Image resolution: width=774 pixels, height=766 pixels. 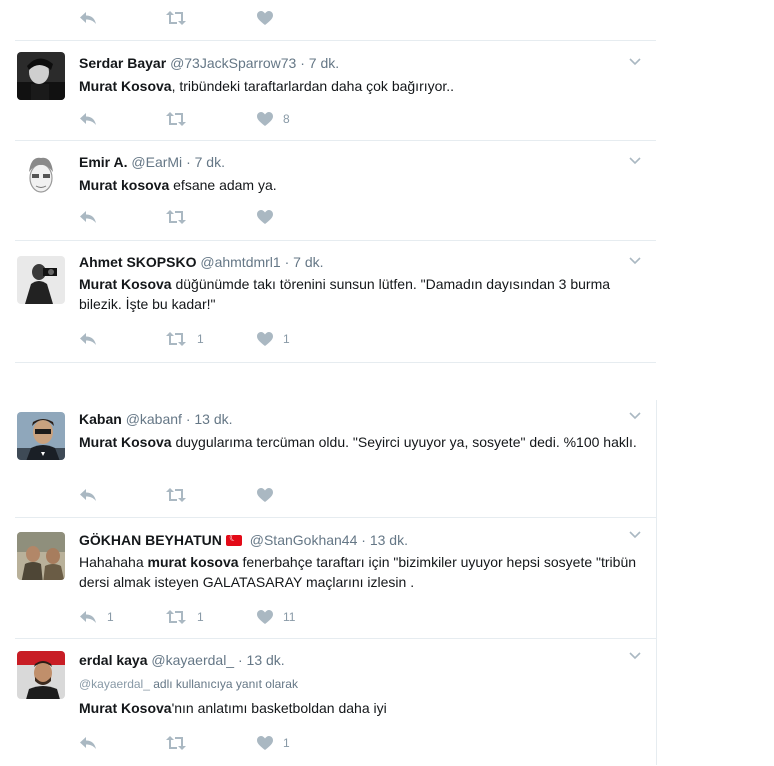 I want to click on username: @73JackSparrow73, so click(x=233, y=63).